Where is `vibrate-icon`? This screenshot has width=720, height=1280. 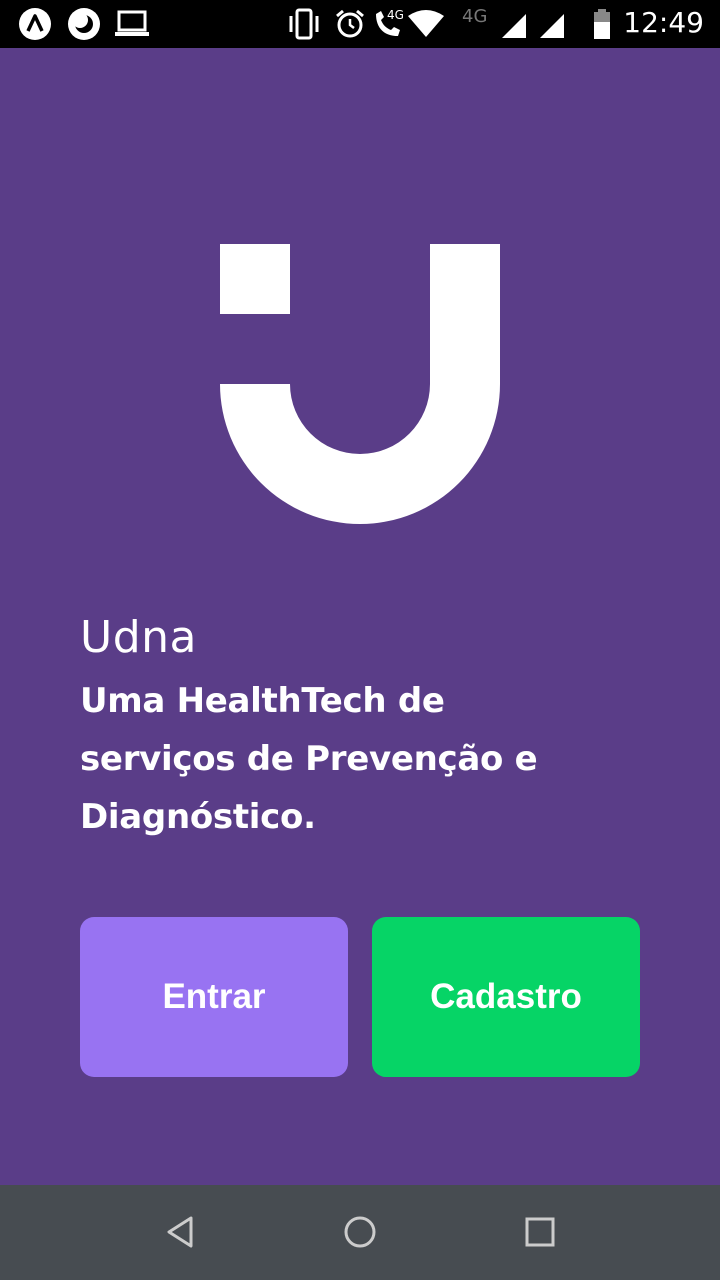
vibrate-icon is located at coordinates (304, 24).